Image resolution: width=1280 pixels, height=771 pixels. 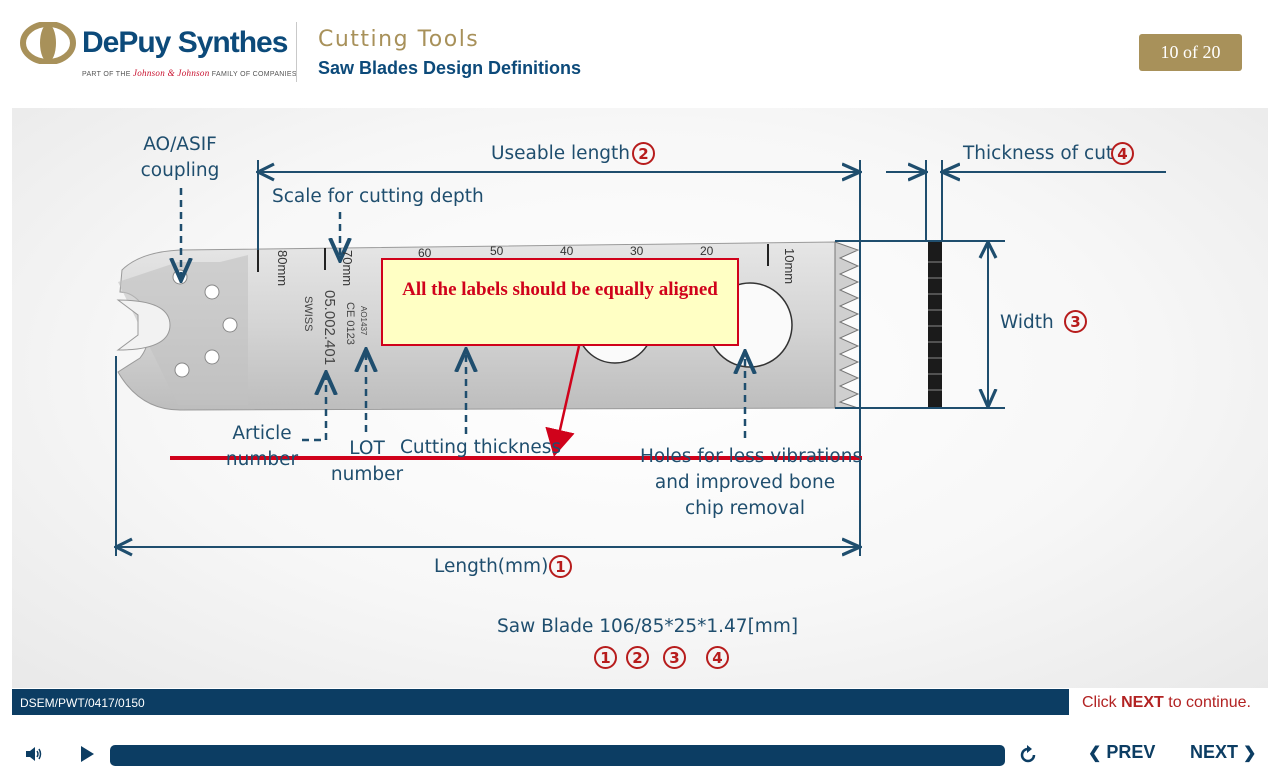 What do you see at coordinates (34, 756) in the screenshot?
I see `speaker-icon` at bounding box center [34, 756].